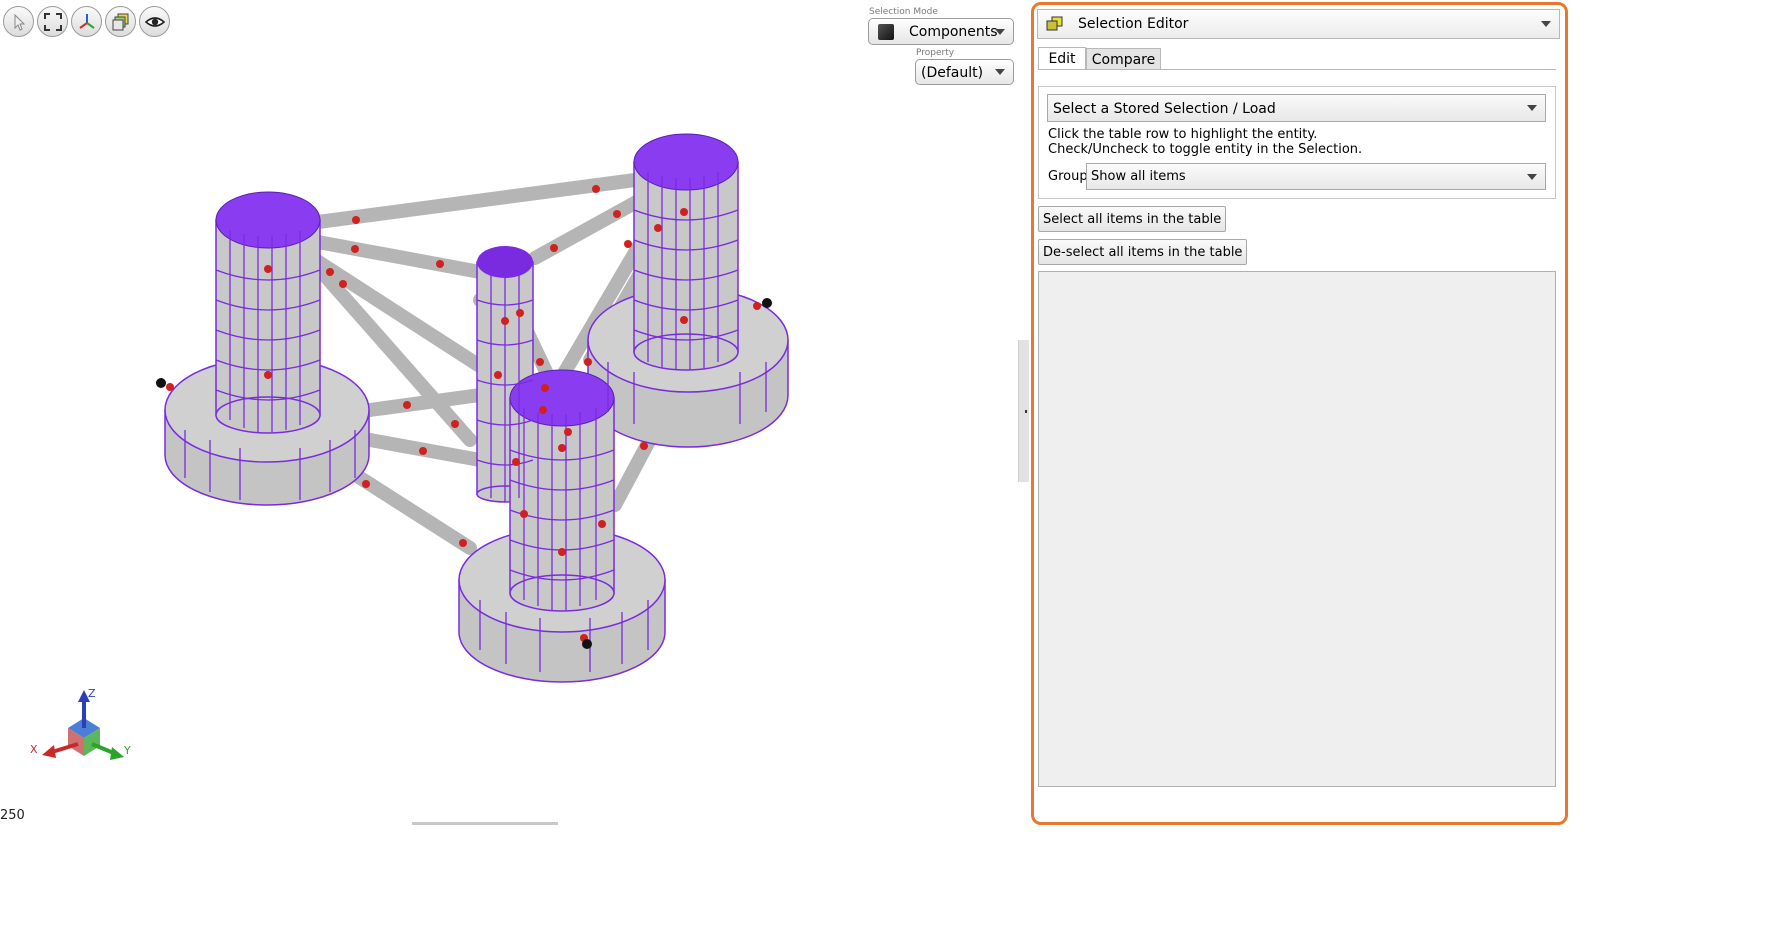  I want to click on tab-edit: Edit, so click(1062, 58).